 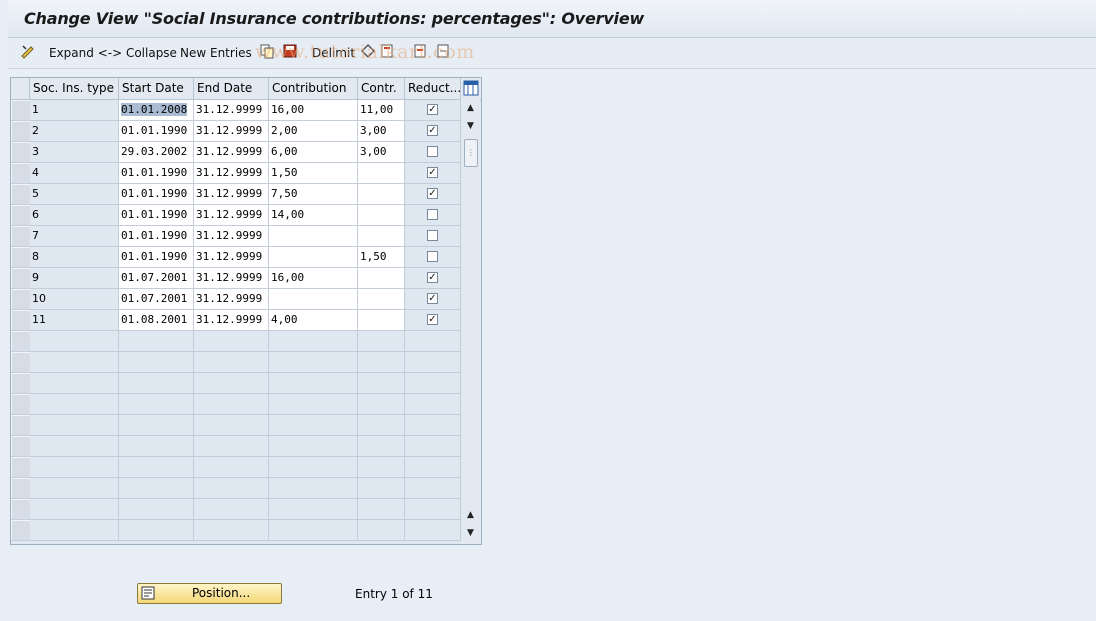 I want to click on copy-icon, so click(x=267, y=51).